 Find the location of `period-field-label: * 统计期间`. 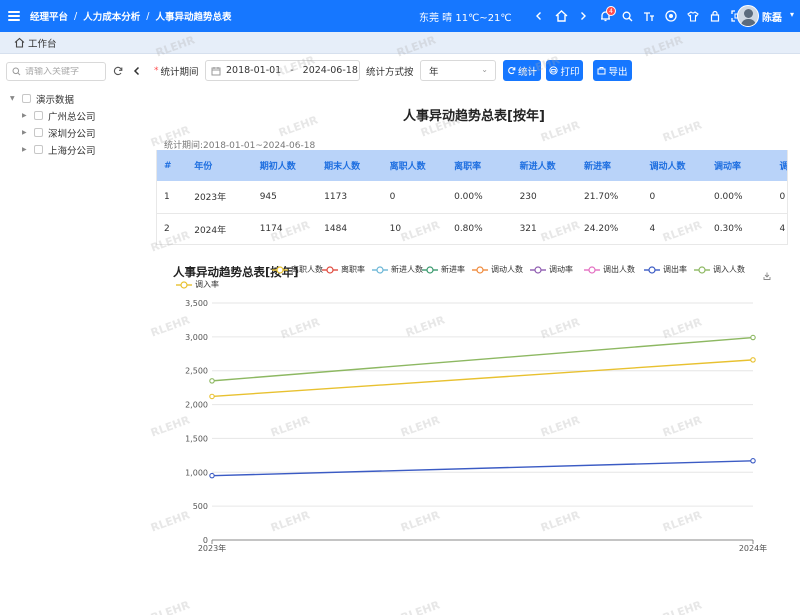

period-field-label: * 统计期间 is located at coordinates (176, 71).